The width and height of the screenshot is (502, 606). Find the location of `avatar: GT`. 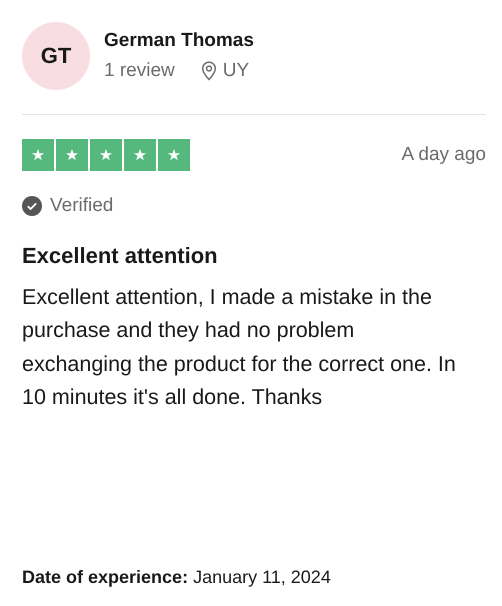

avatar: GT is located at coordinates (56, 56).